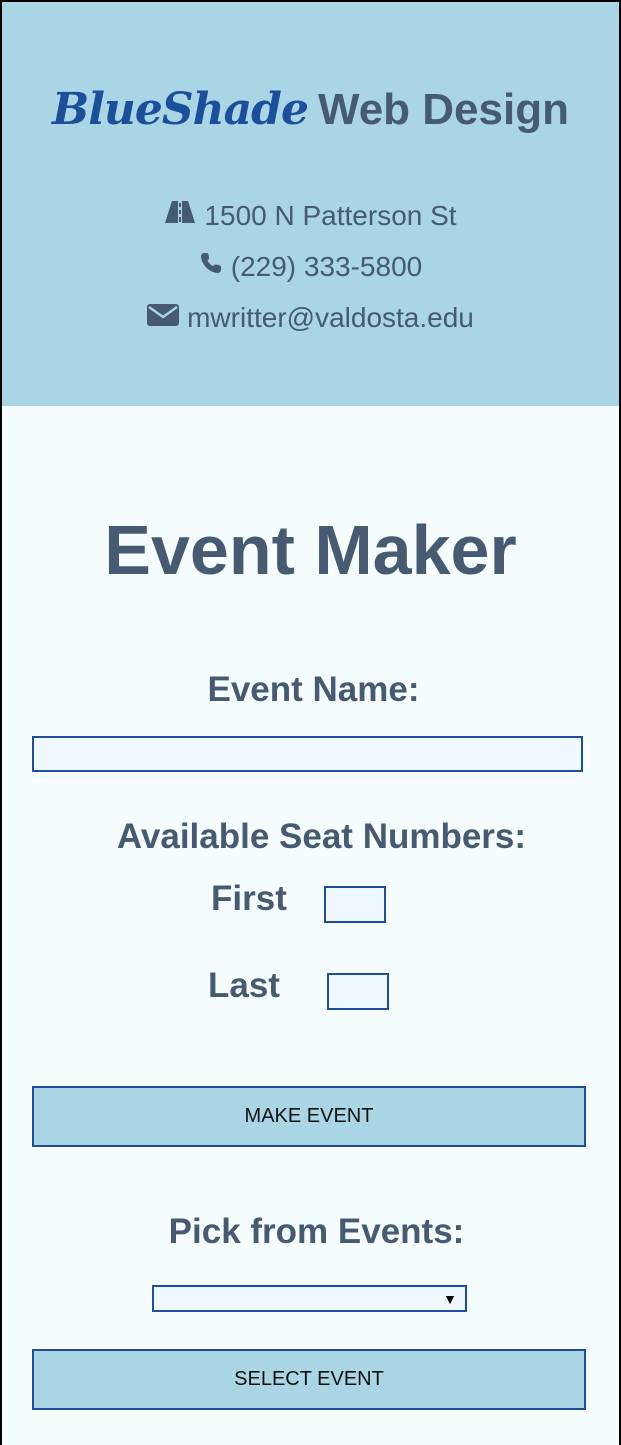  I want to click on contact-address: 1500 N Patterson St, so click(310, 216).